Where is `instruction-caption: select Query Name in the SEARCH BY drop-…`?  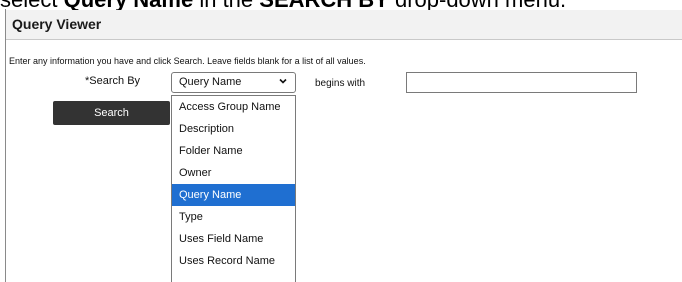
instruction-caption: select Query Name in the SEARCH BY drop-… is located at coordinates (341, 5).